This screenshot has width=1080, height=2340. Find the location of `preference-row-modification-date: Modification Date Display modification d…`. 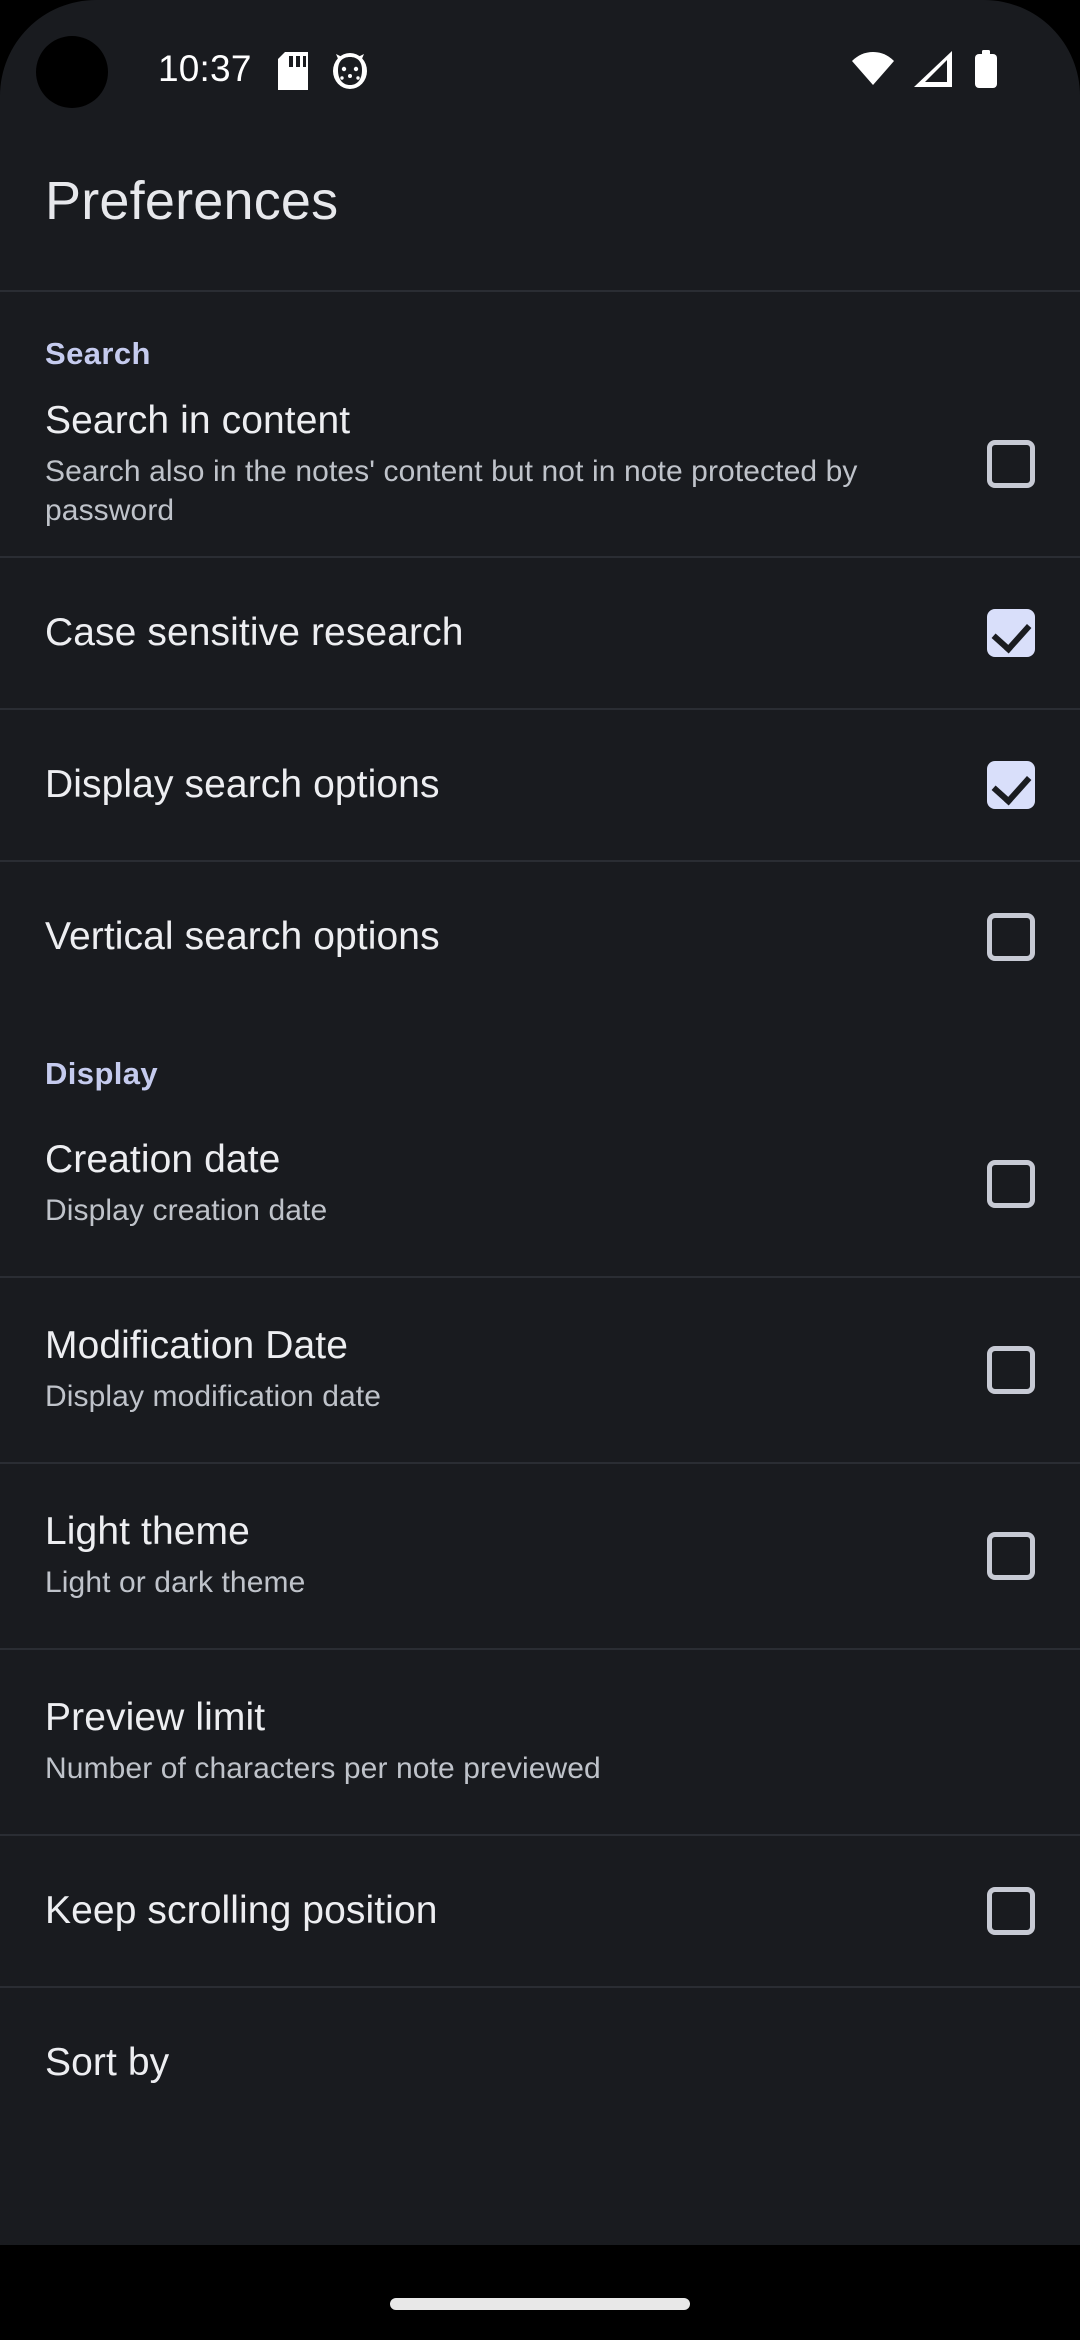

preference-row-modification-date: Modification Date Display modification d… is located at coordinates (540, 1370).